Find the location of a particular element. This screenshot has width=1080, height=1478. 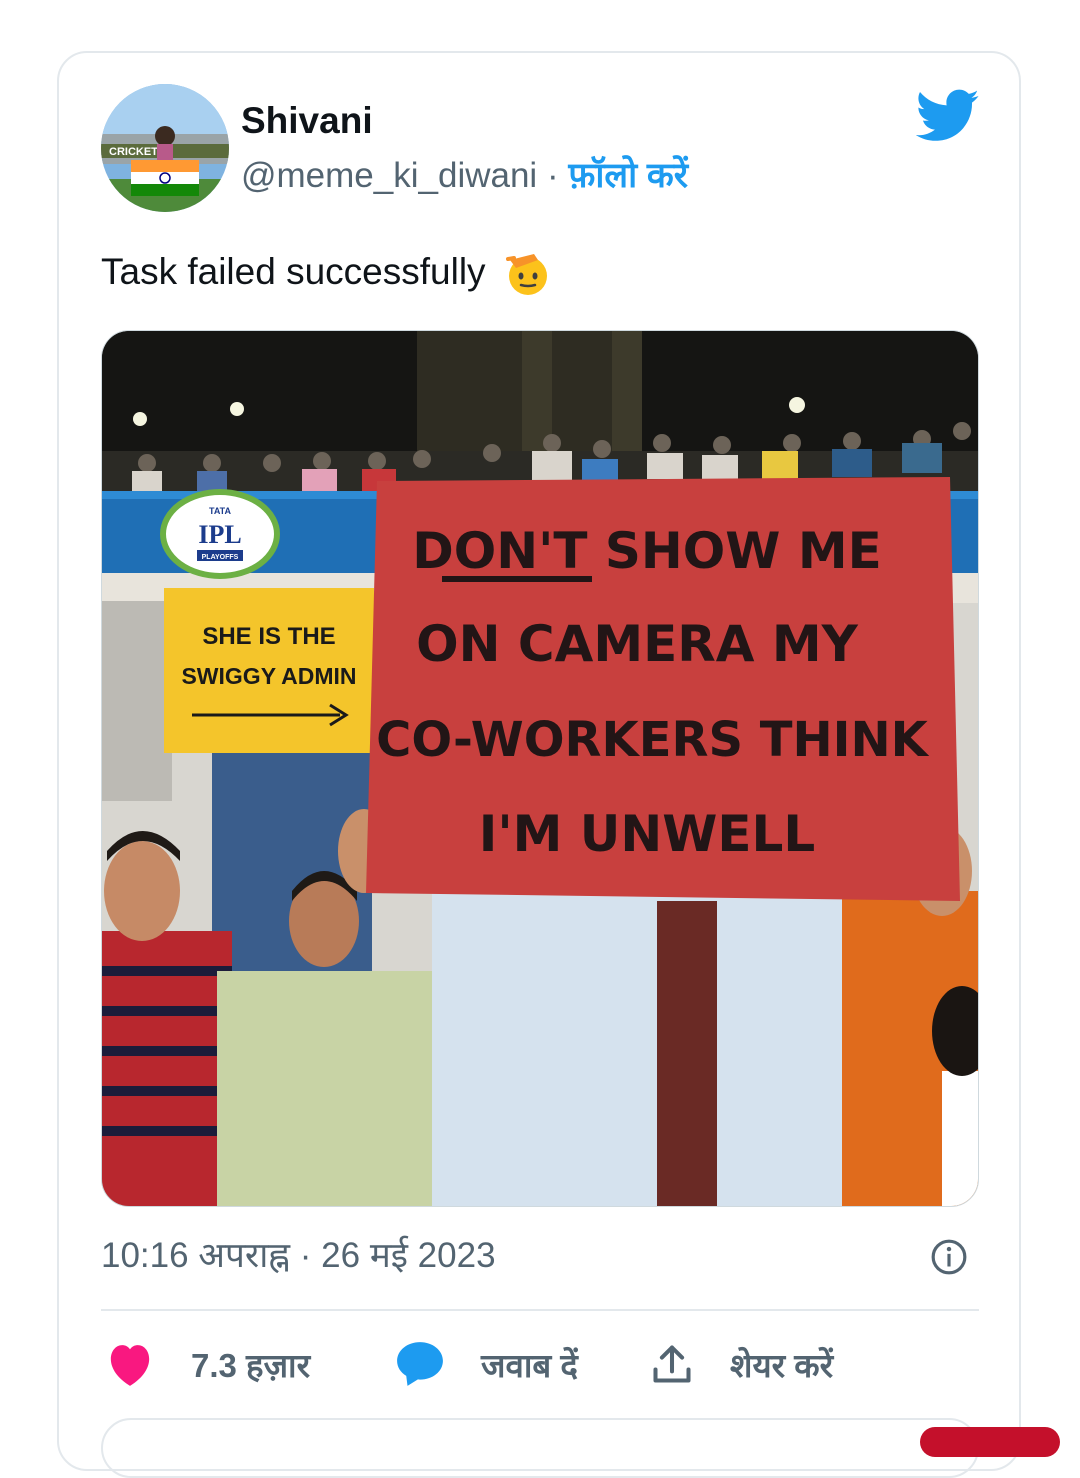

red-sign-line-3: CO-WORKERS THINK is located at coordinates (653, 740).